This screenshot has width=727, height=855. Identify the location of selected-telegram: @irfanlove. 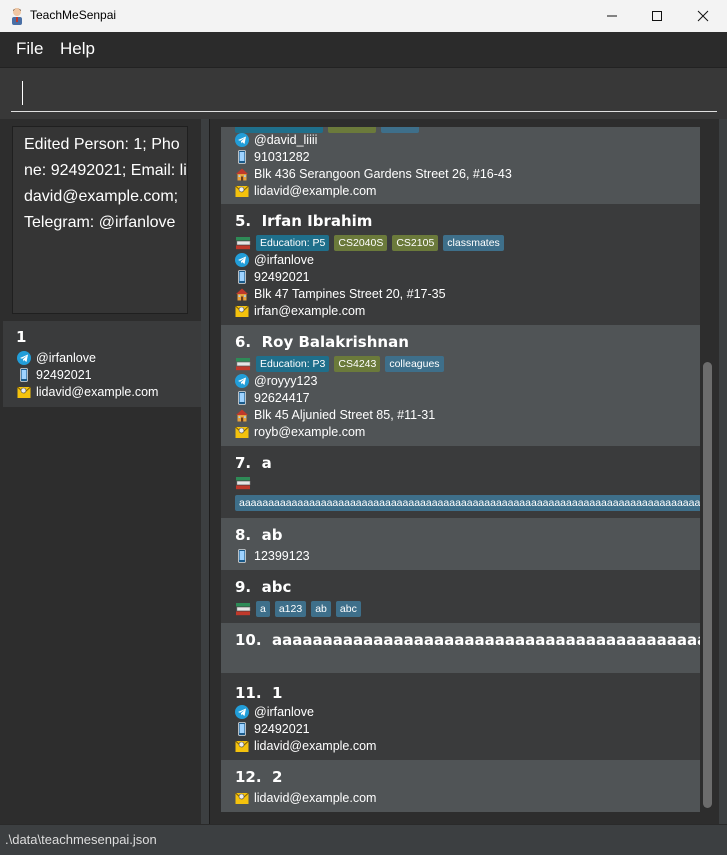
(66, 358).